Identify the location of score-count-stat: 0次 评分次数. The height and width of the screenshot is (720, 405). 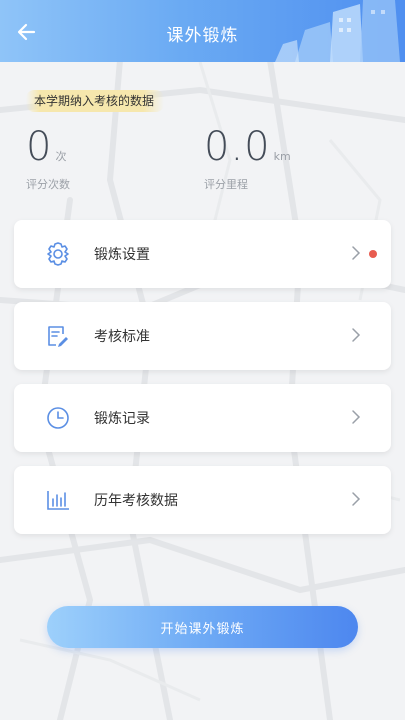
(48, 157).